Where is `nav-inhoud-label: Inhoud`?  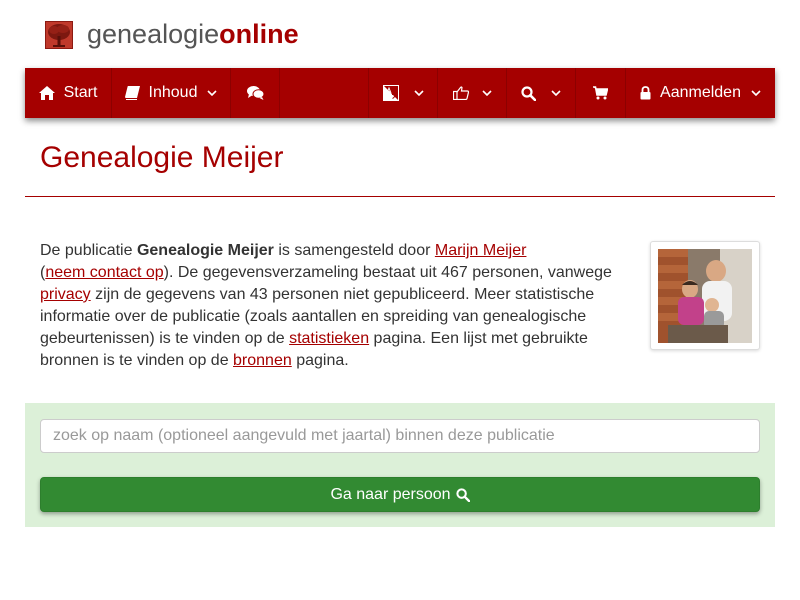
nav-inhoud-label: Inhoud is located at coordinates (173, 92).